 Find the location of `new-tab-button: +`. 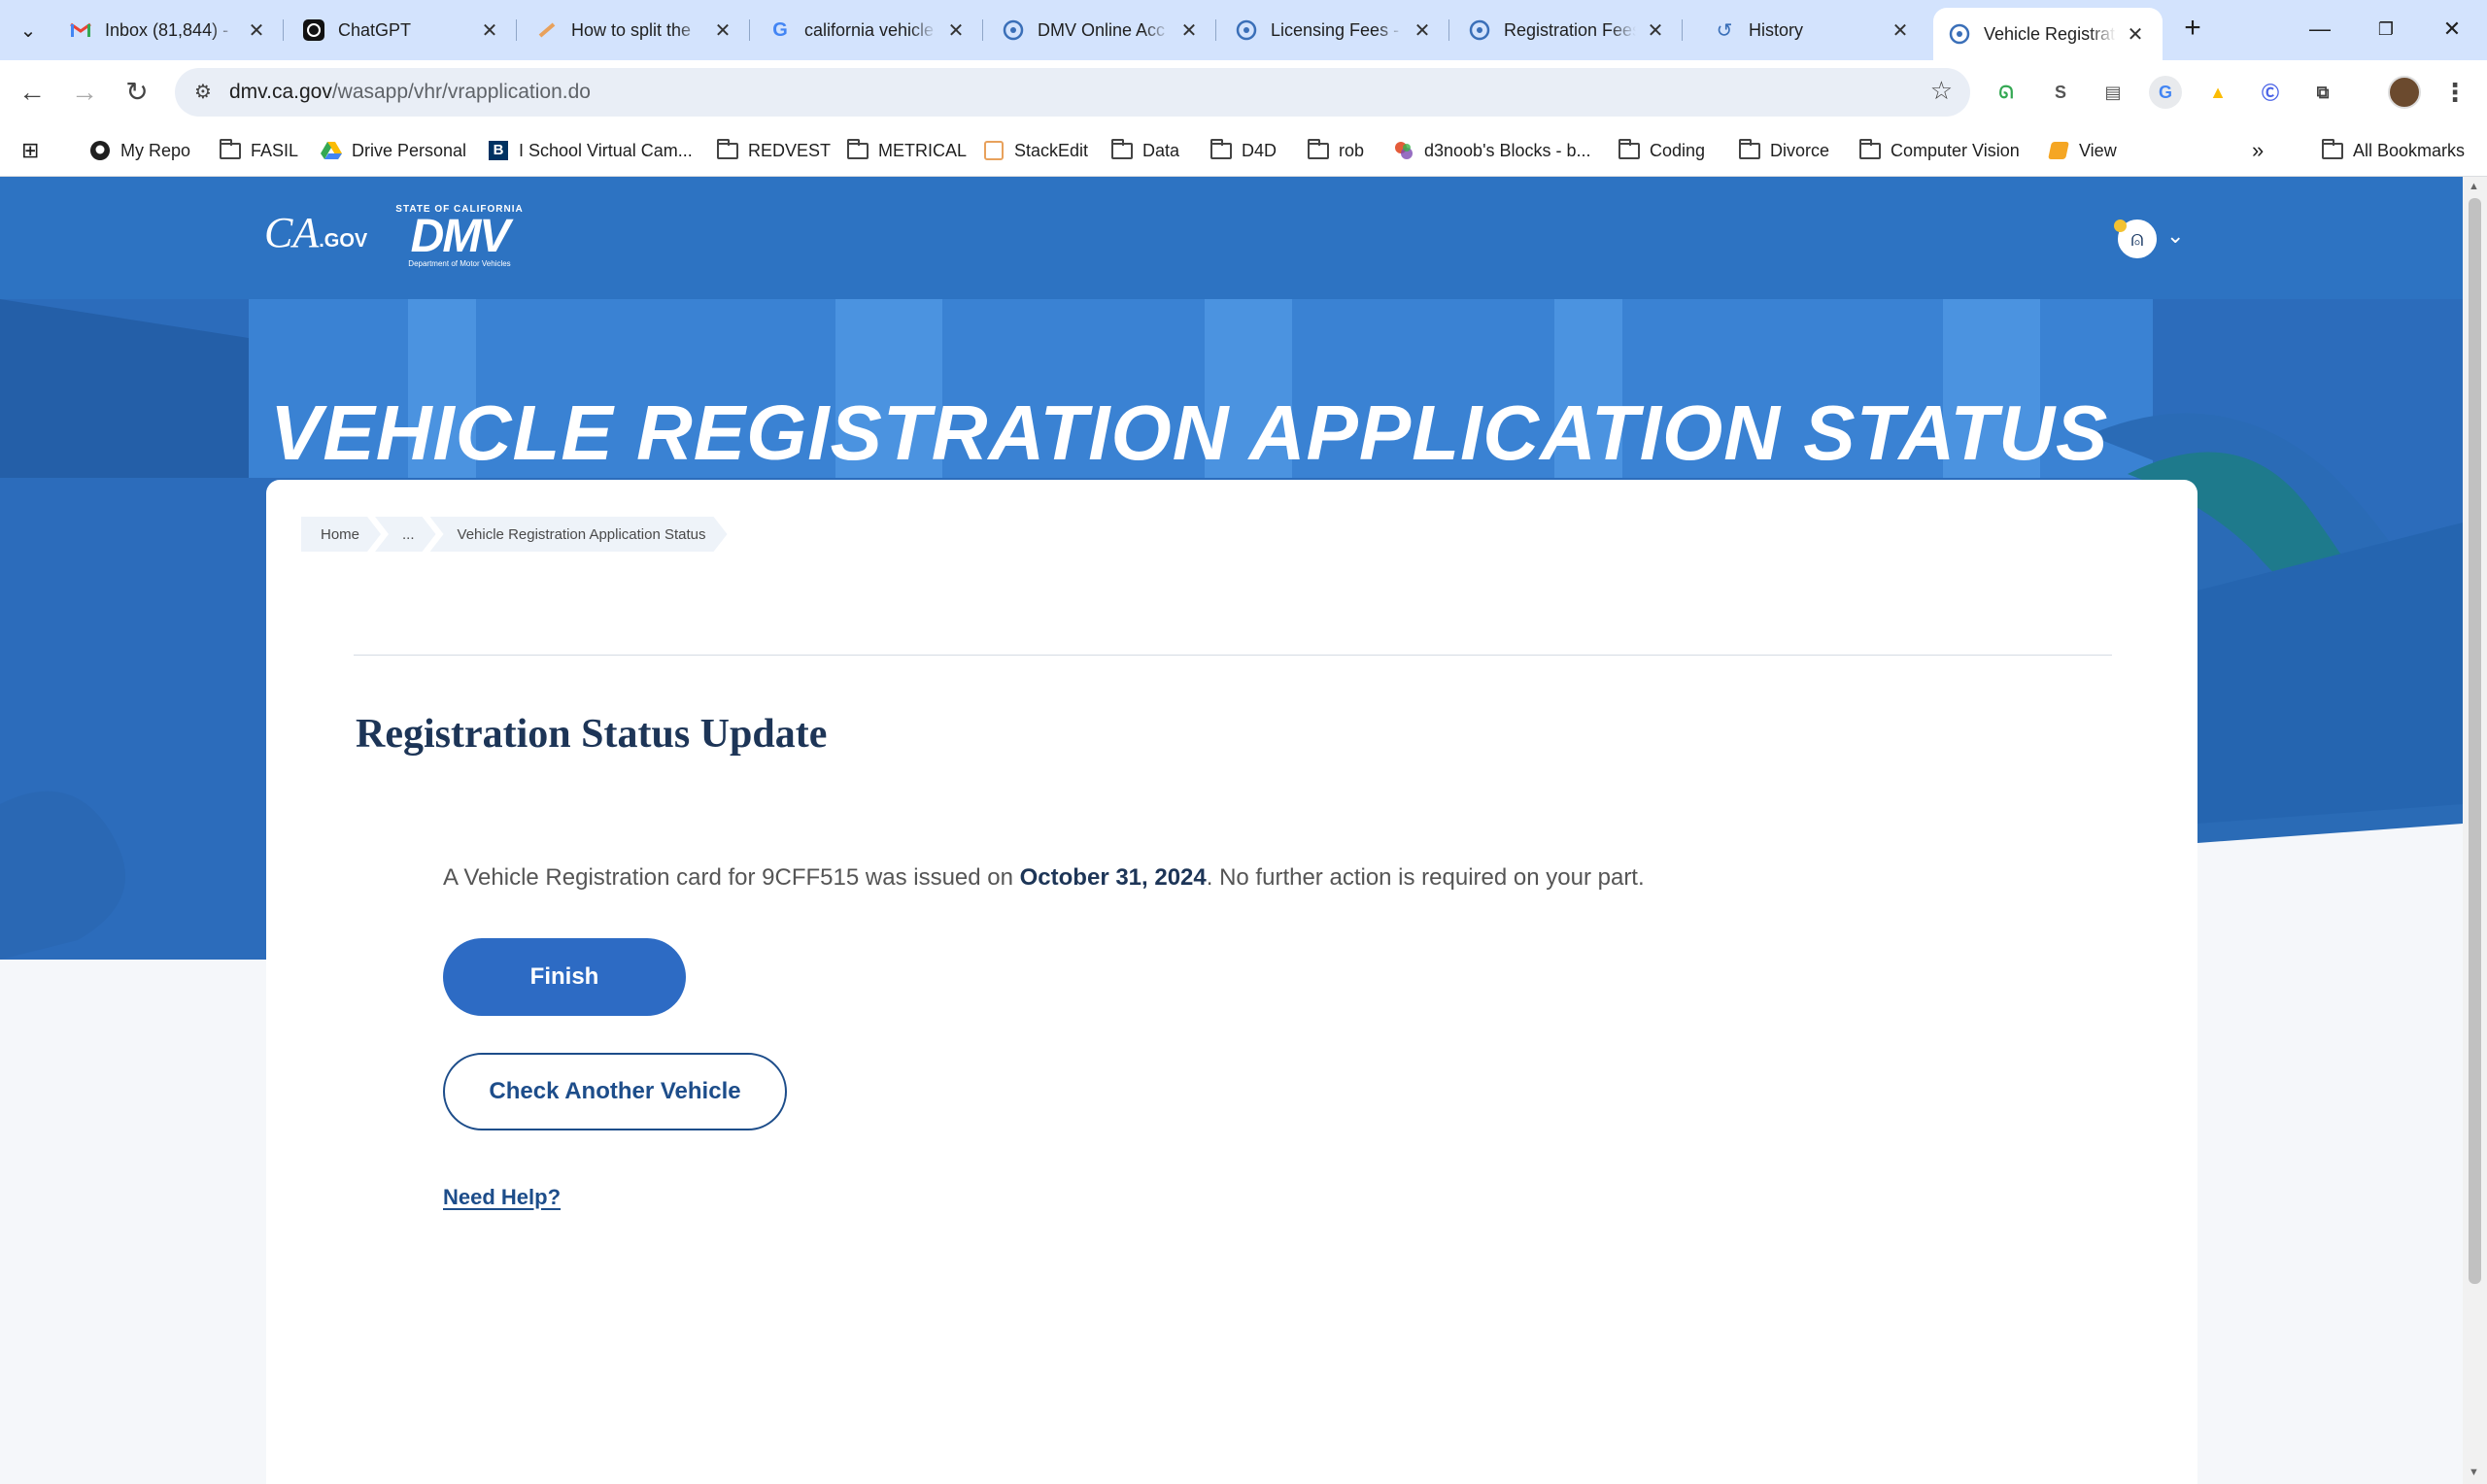

new-tab-button: + is located at coordinates (2192, 30).